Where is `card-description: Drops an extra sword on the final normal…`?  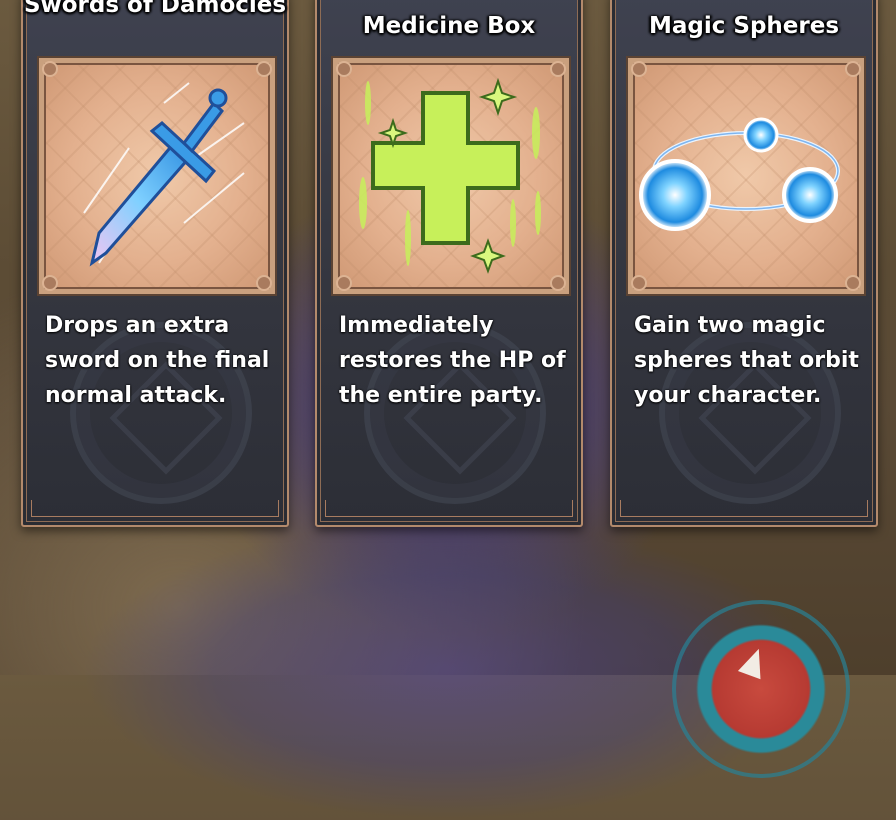 card-description: Drops an extra sword on the final normal… is located at coordinates (157, 360).